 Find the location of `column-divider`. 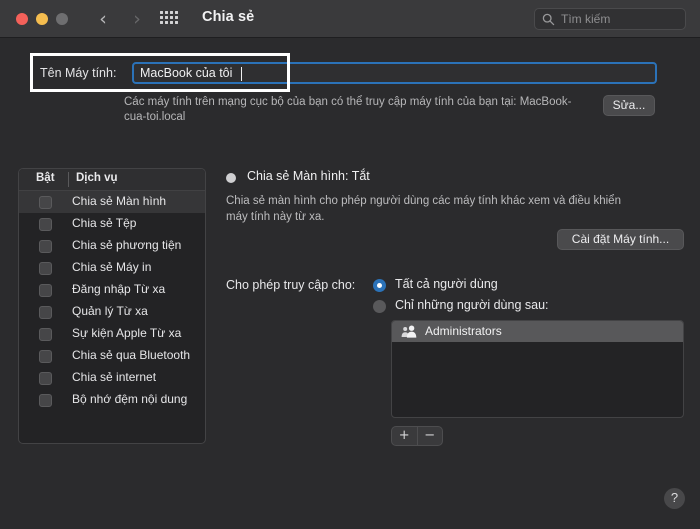

column-divider is located at coordinates (68, 179).